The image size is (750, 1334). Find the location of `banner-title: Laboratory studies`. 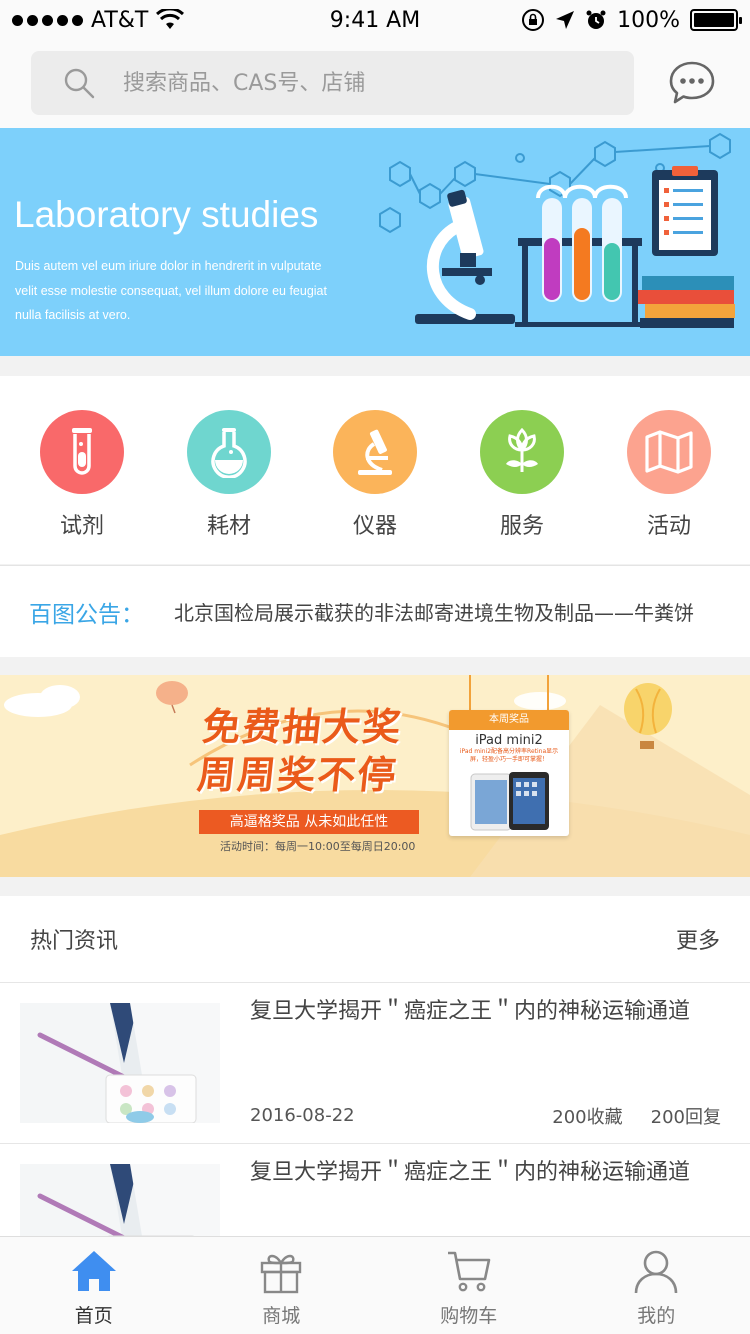

banner-title: Laboratory studies is located at coordinates (166, 214).